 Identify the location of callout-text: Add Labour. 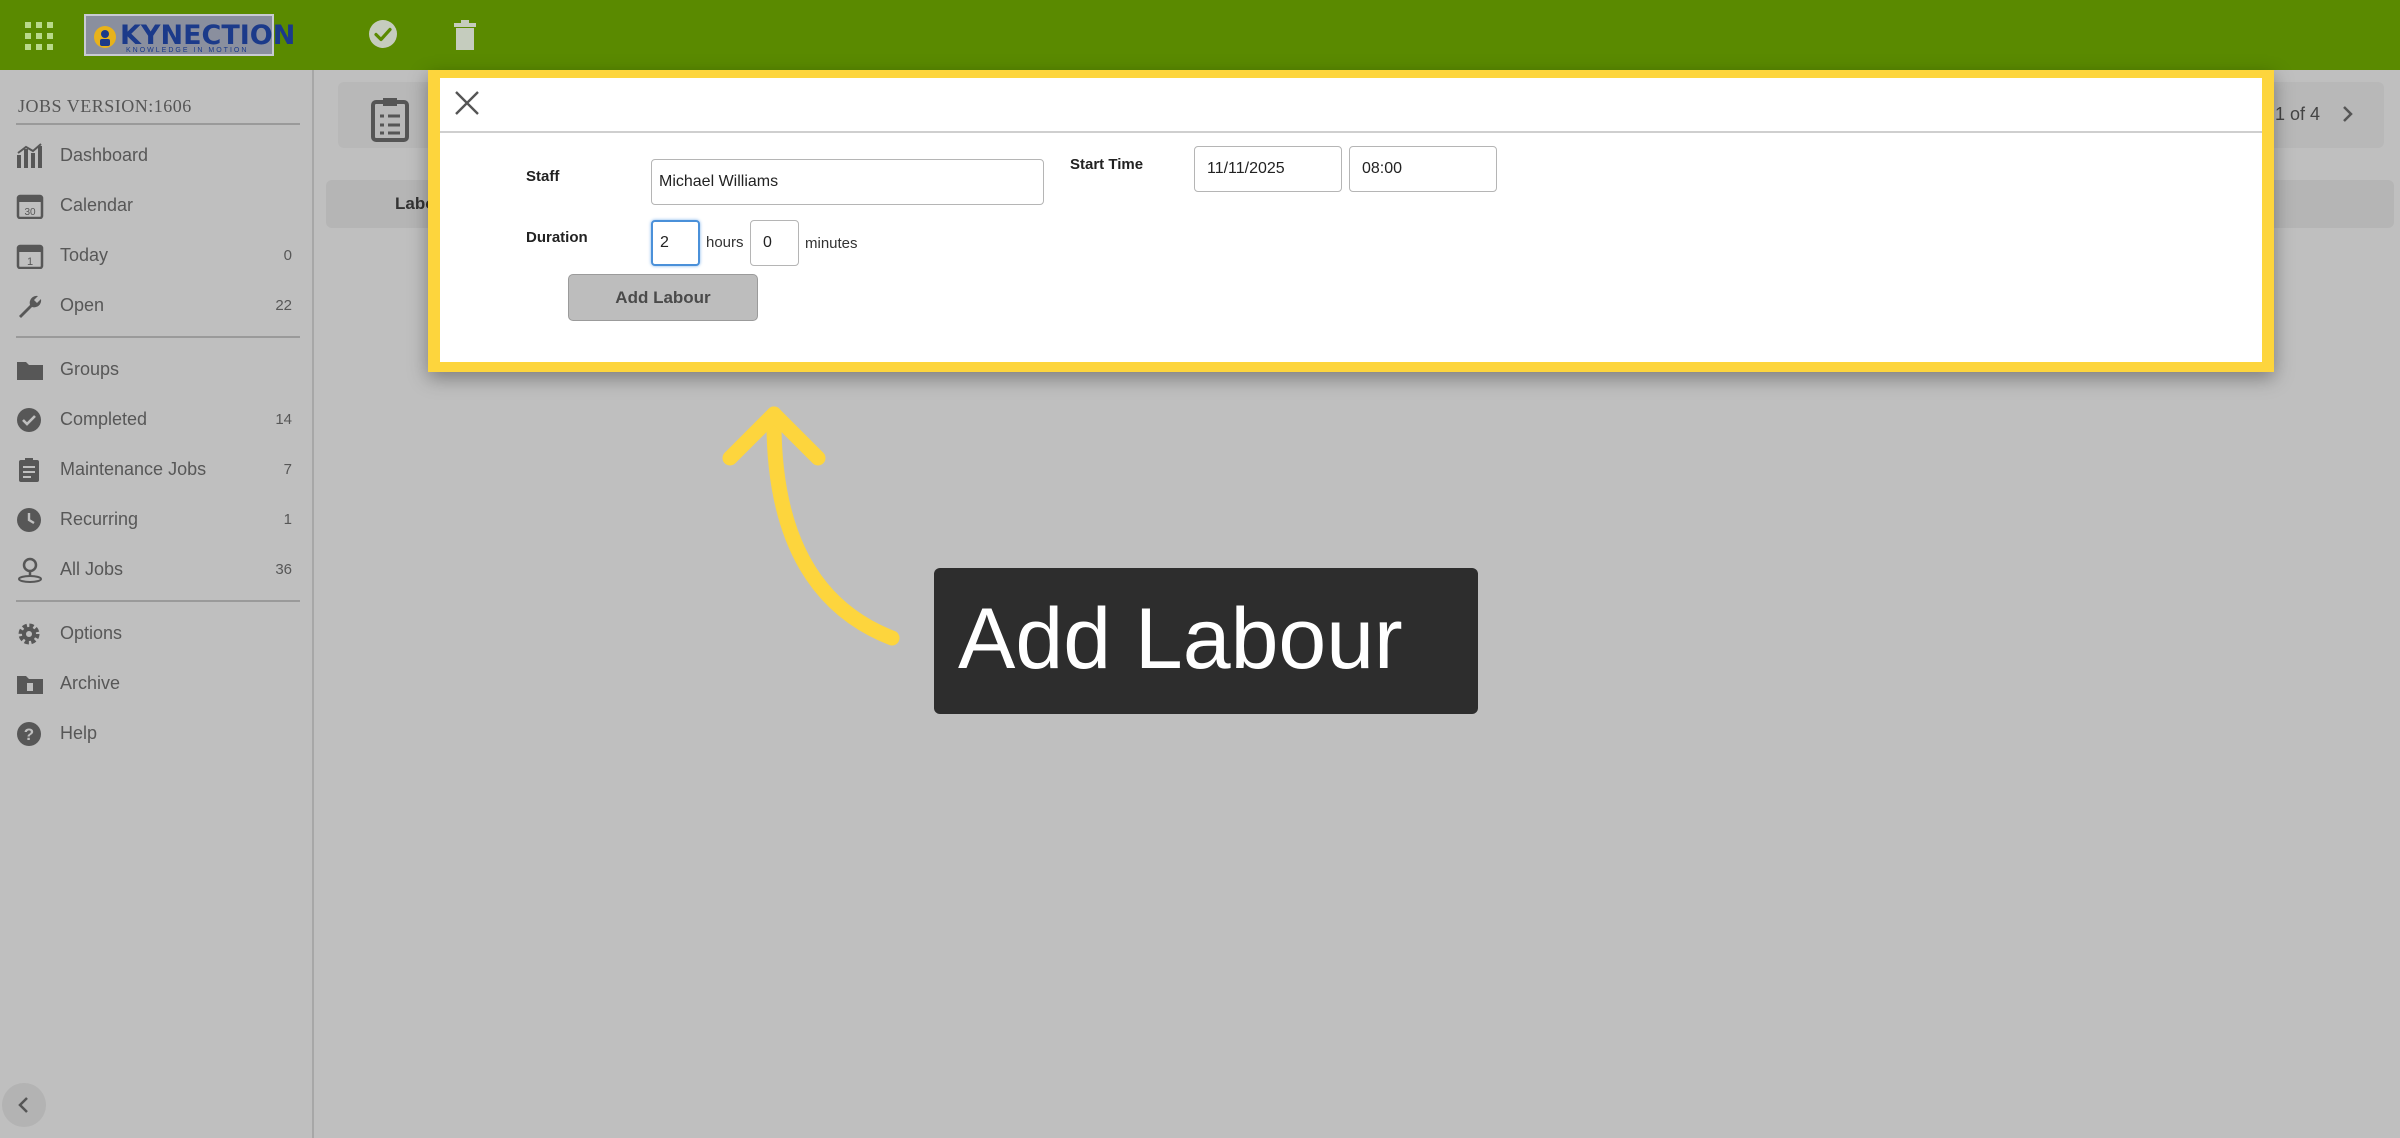
(1180, 639).